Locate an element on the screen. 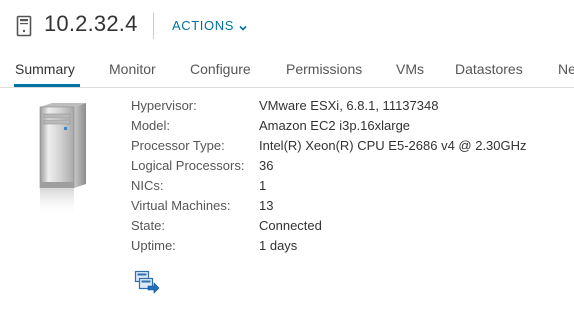  property-label: Model: is located at coordinates (151, 125).